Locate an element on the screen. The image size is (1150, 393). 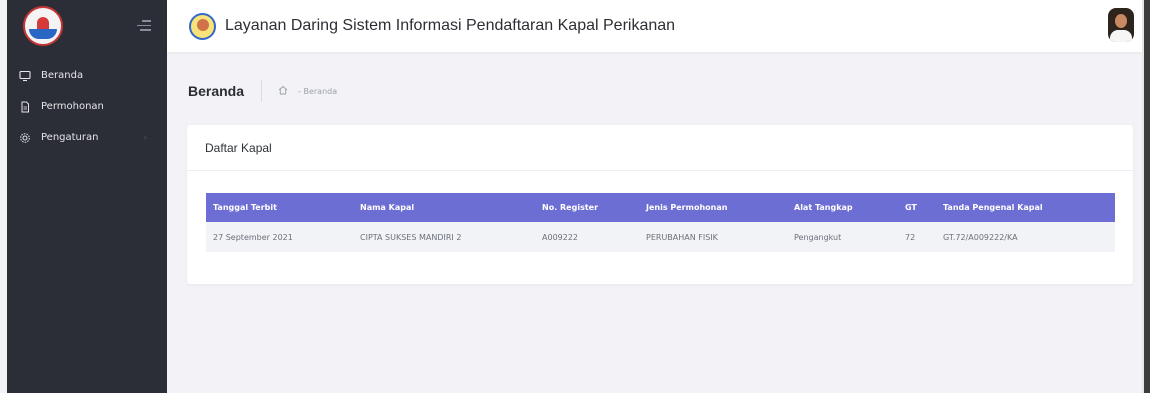
card-header: Daftar Kapal is located at coordinates (660, 148).